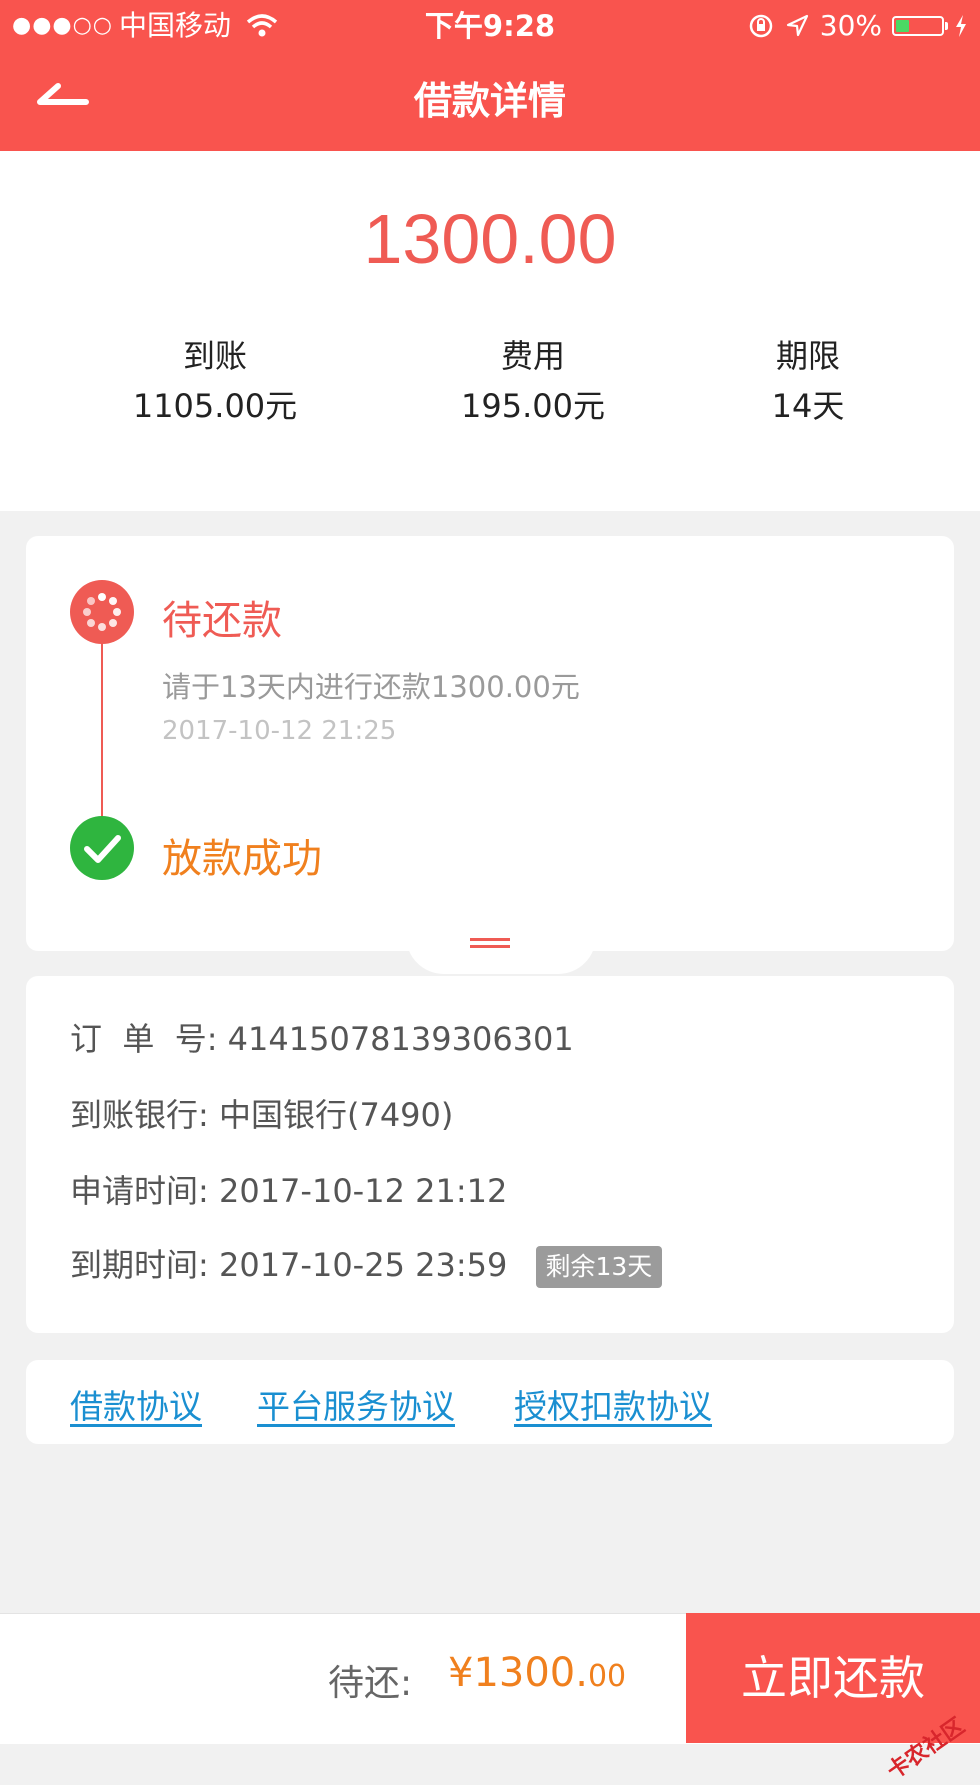  I want to click on pending-clock-icon, so click(102, 612).